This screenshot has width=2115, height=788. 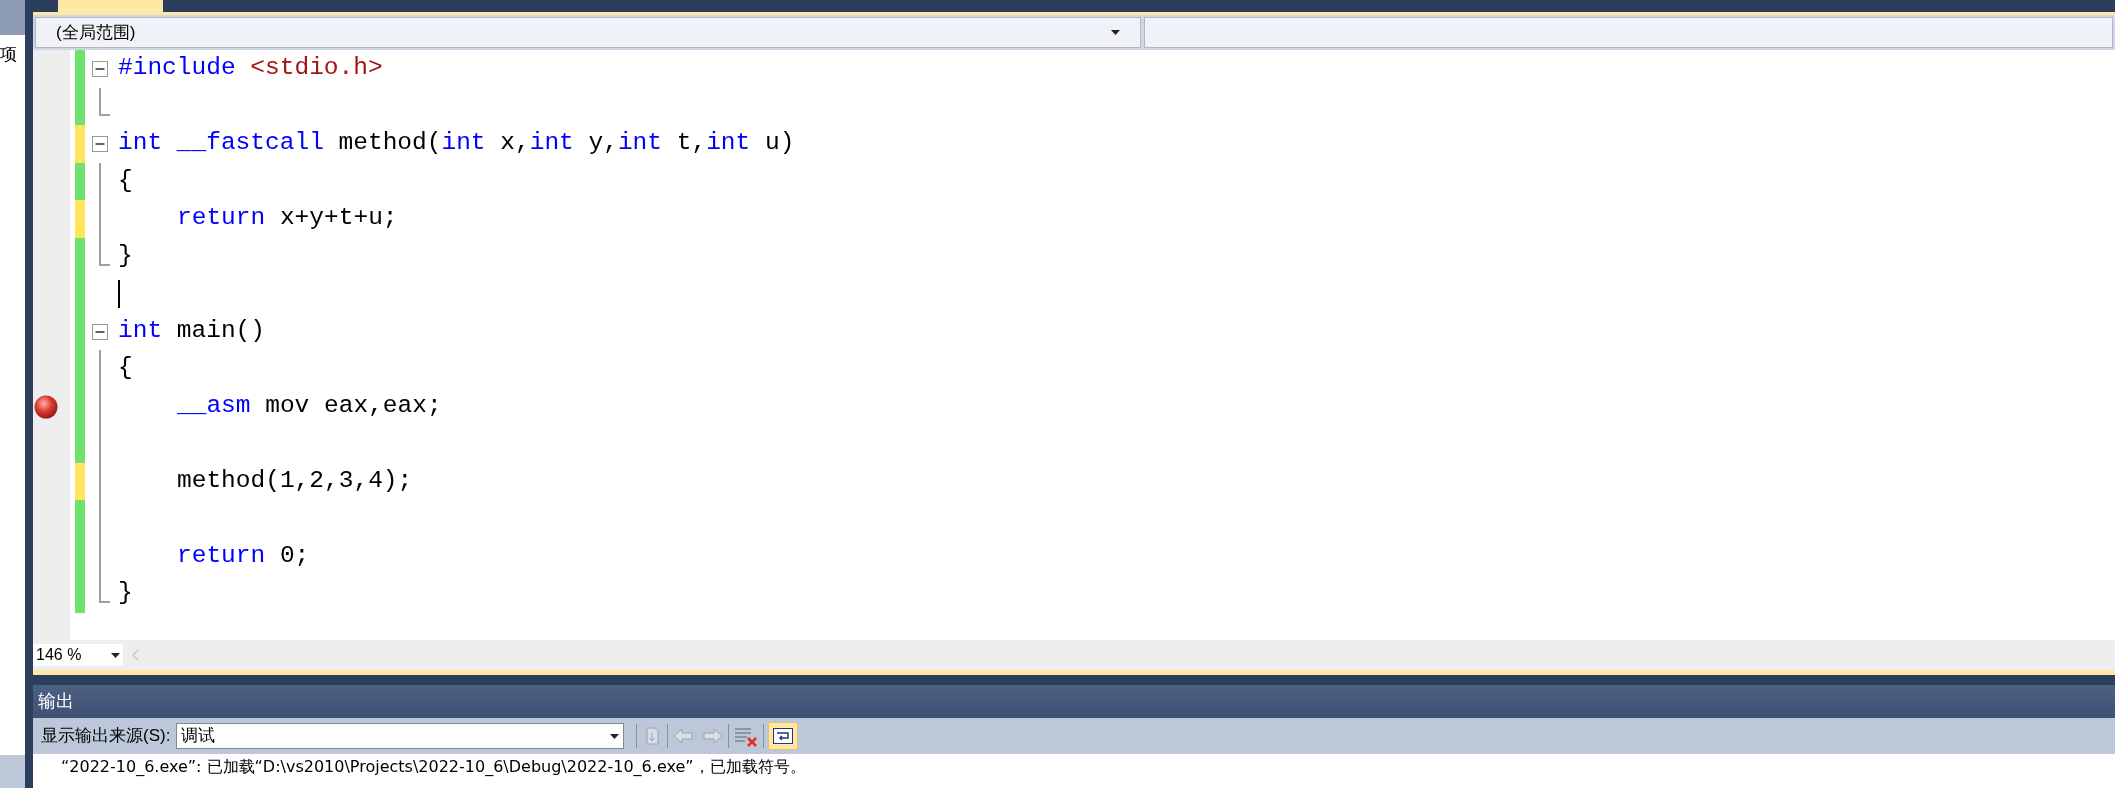 I want to click on code-line: return 0;, so click(x=243, y=555).